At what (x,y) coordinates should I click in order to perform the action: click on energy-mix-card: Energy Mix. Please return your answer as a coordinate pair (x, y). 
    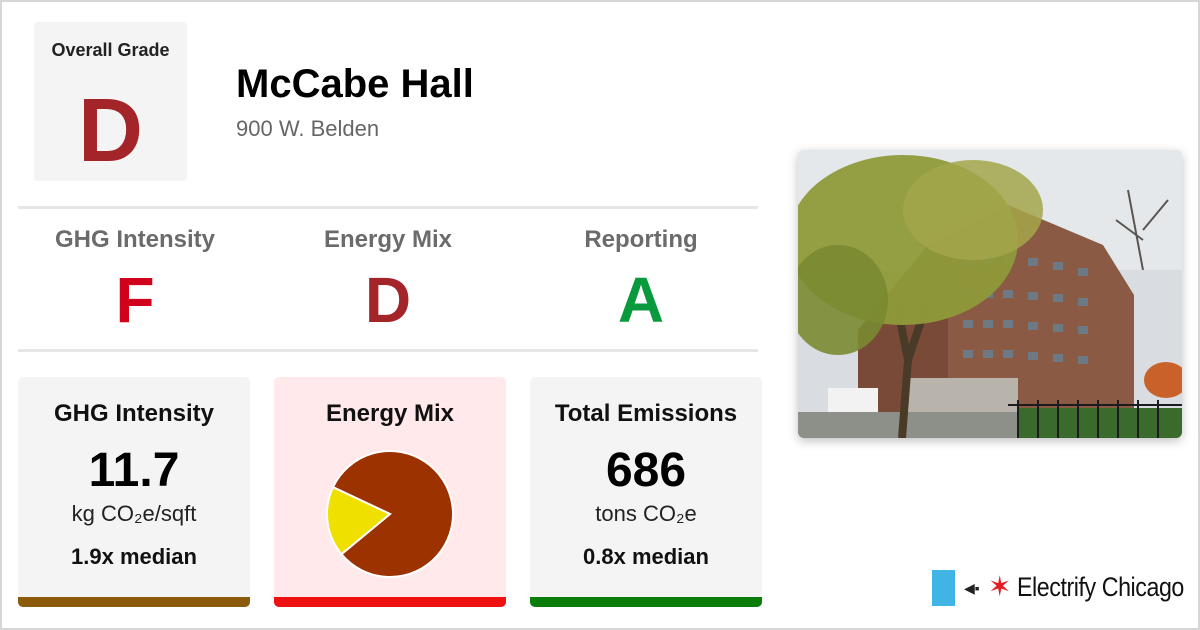
    Looking at the image, I should click on (390, 492).